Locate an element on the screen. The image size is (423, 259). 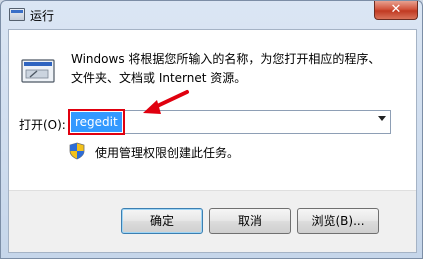
run-app-icon is located at coordinates (17, 14).